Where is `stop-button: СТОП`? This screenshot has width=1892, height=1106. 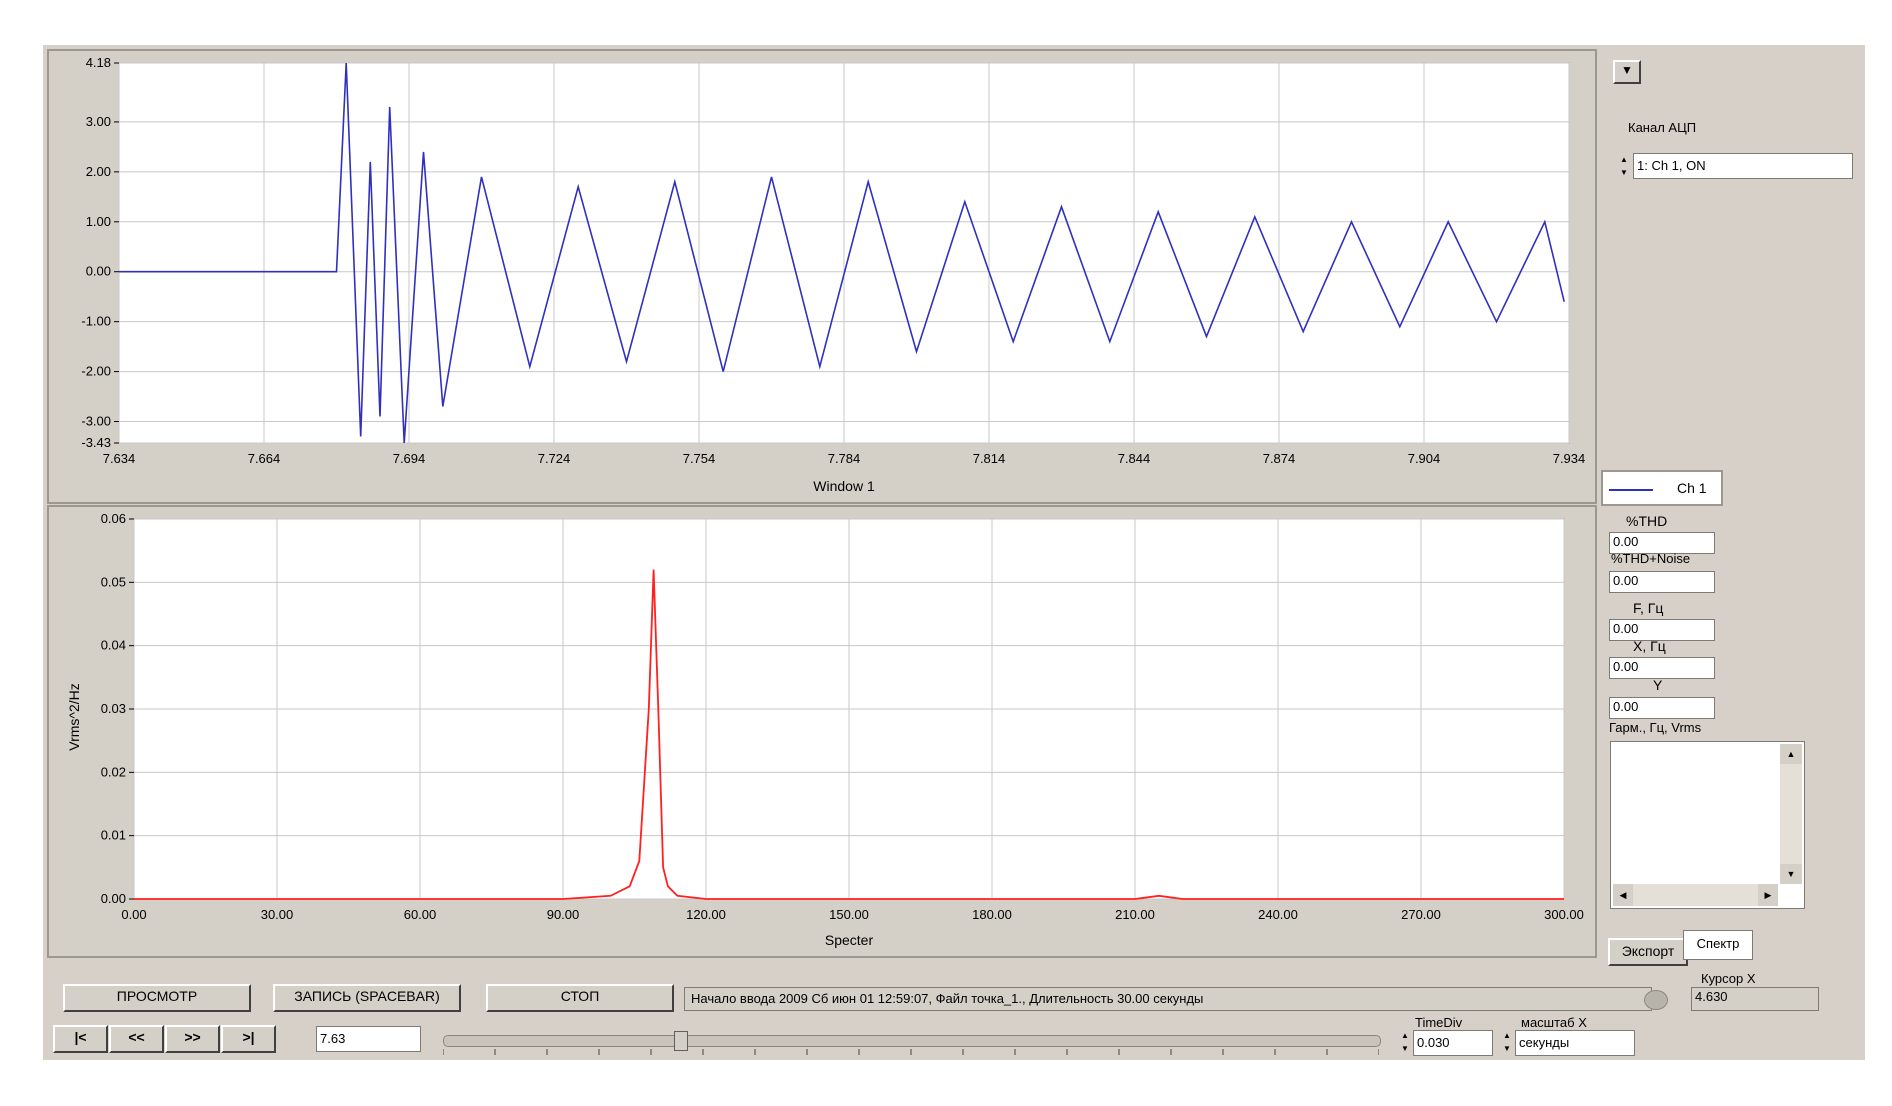 stop-button: СТОП is located at coordinates (580, 998).